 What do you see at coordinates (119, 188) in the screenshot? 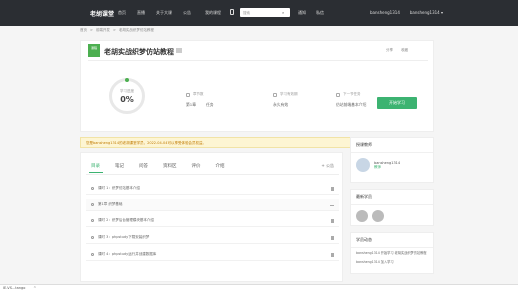
I see `lesson-title: 课时 1：织梦仿站基本介绍` at bounding box center [119, 188].